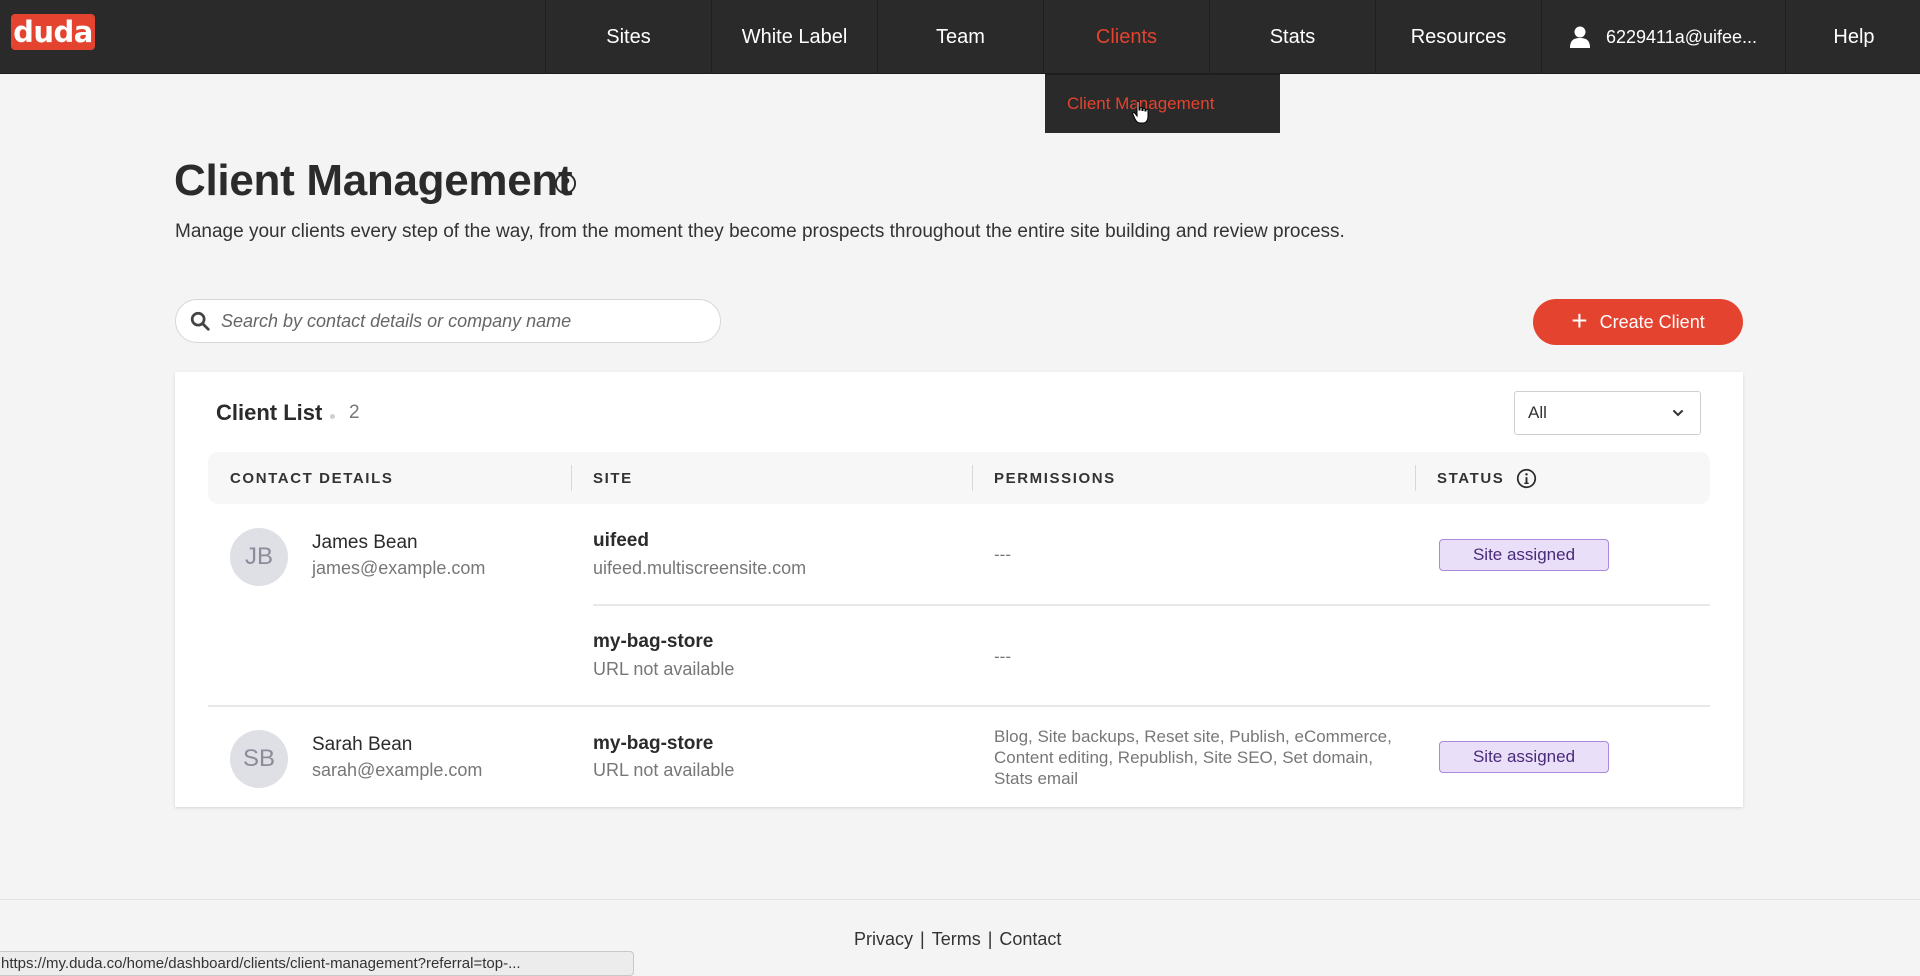 The height and width of the screenshot is (976, 1920). I want to click on row-divider, so click(959, 706).